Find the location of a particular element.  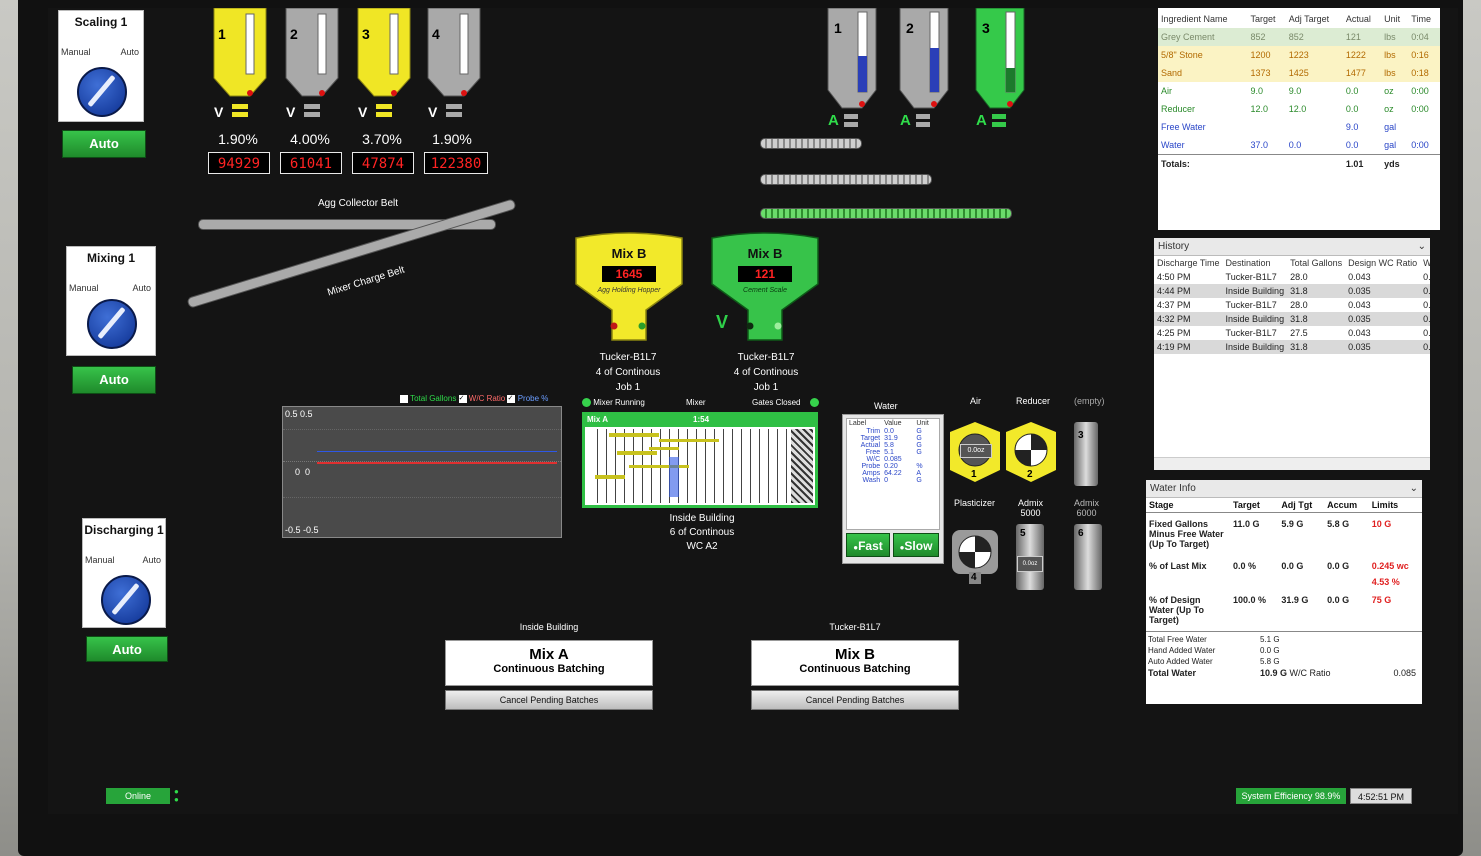

scaling-auto-button: Auto is located at coordinates (104, 144).